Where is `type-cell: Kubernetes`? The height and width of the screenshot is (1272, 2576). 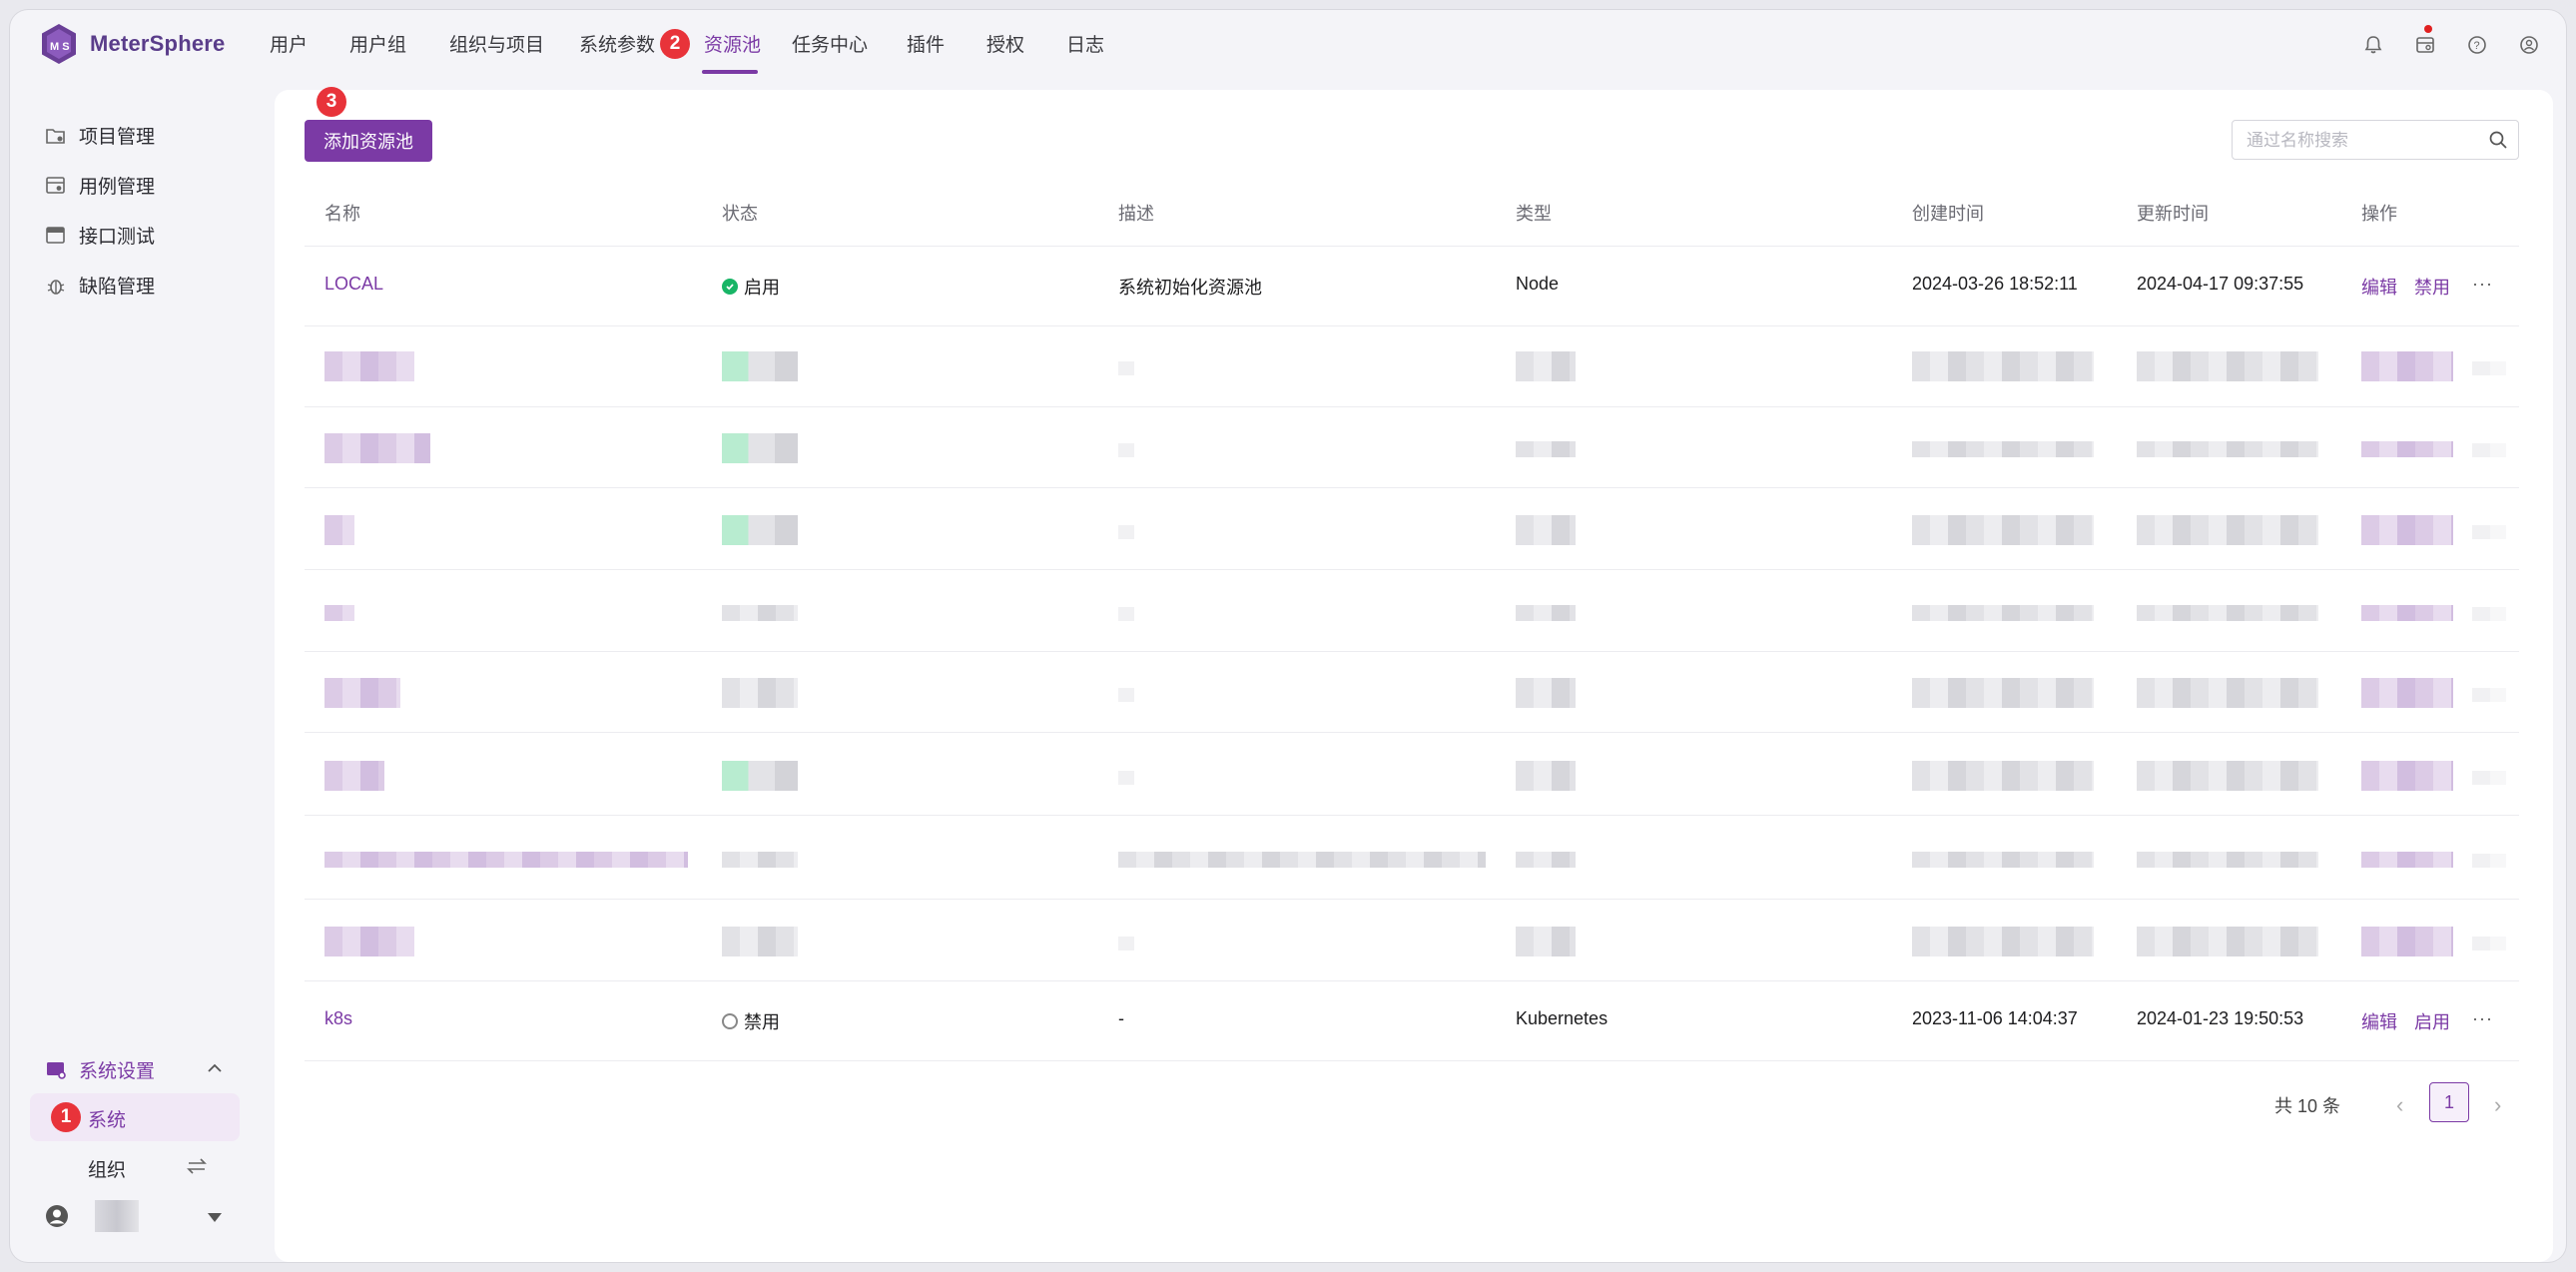
type-cell: Kubernetes is located at coordinates (1562, 1018).